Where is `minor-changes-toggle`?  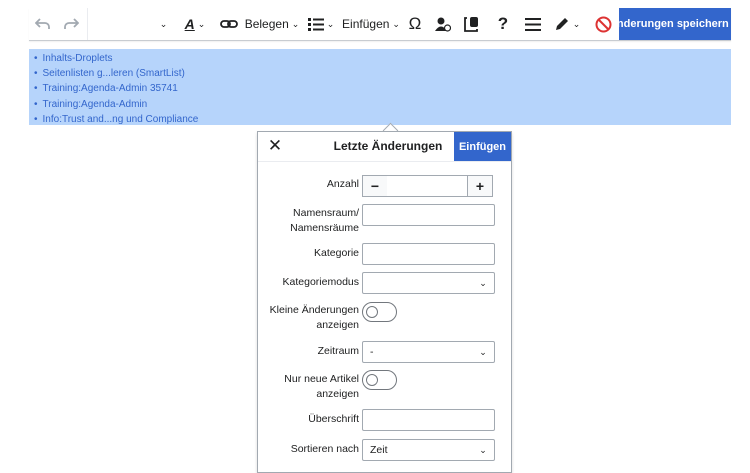
minor-changes-toggle is located at coordinates (379, 312).